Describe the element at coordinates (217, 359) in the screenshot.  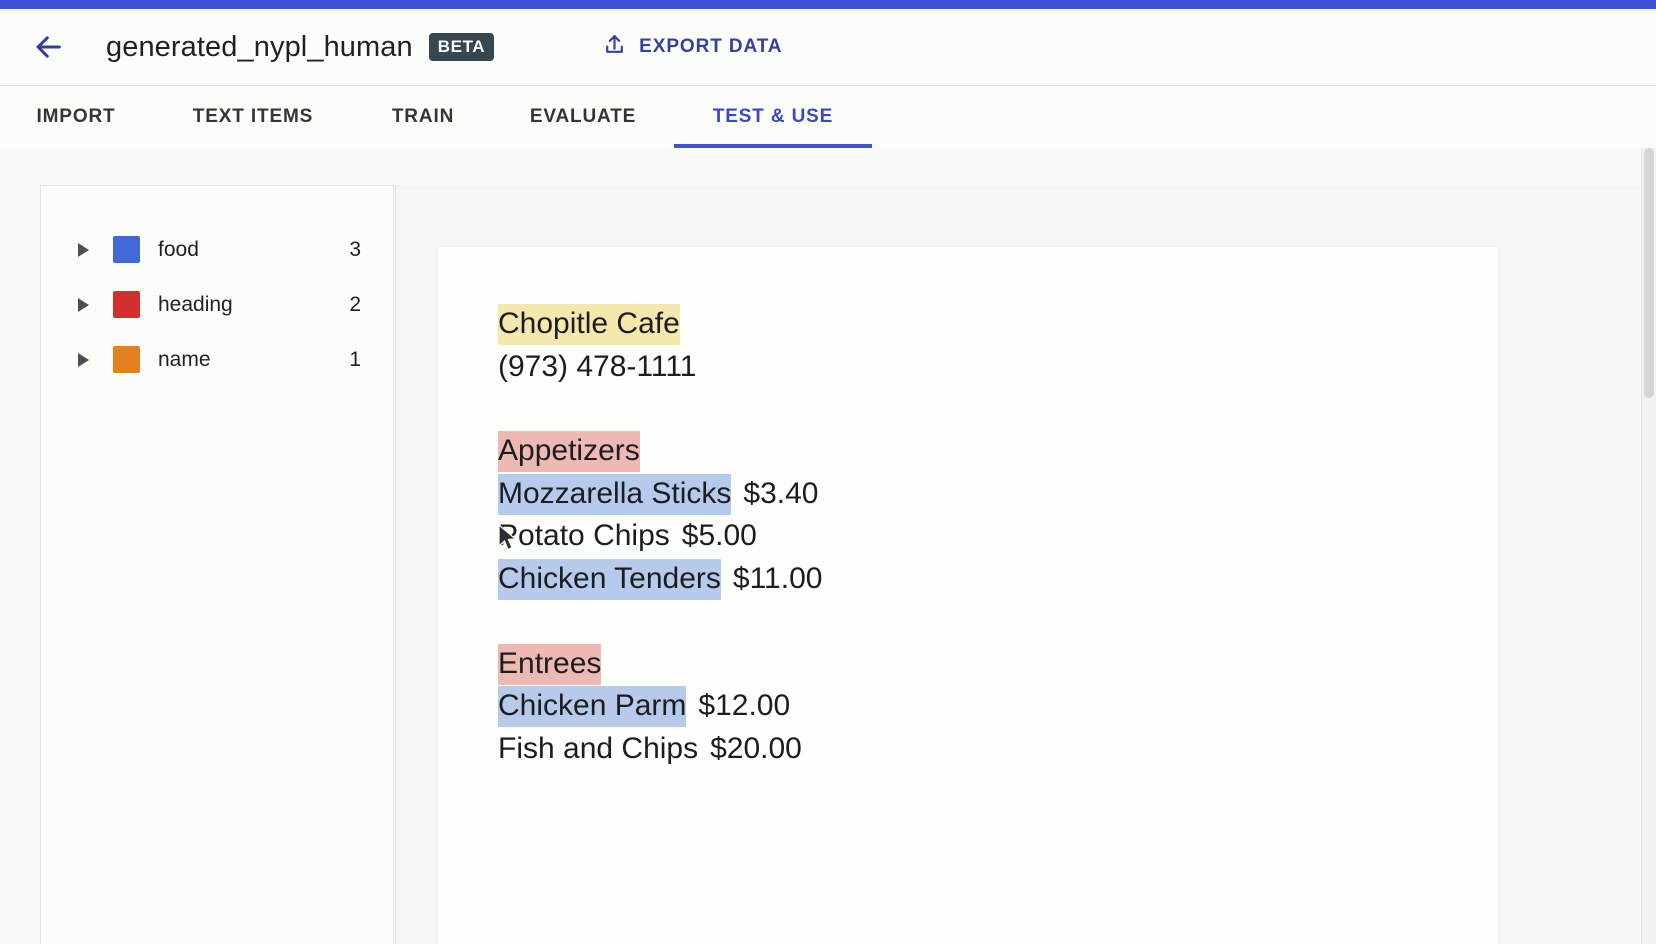
I see `entity-row-name: name 1` at that location.